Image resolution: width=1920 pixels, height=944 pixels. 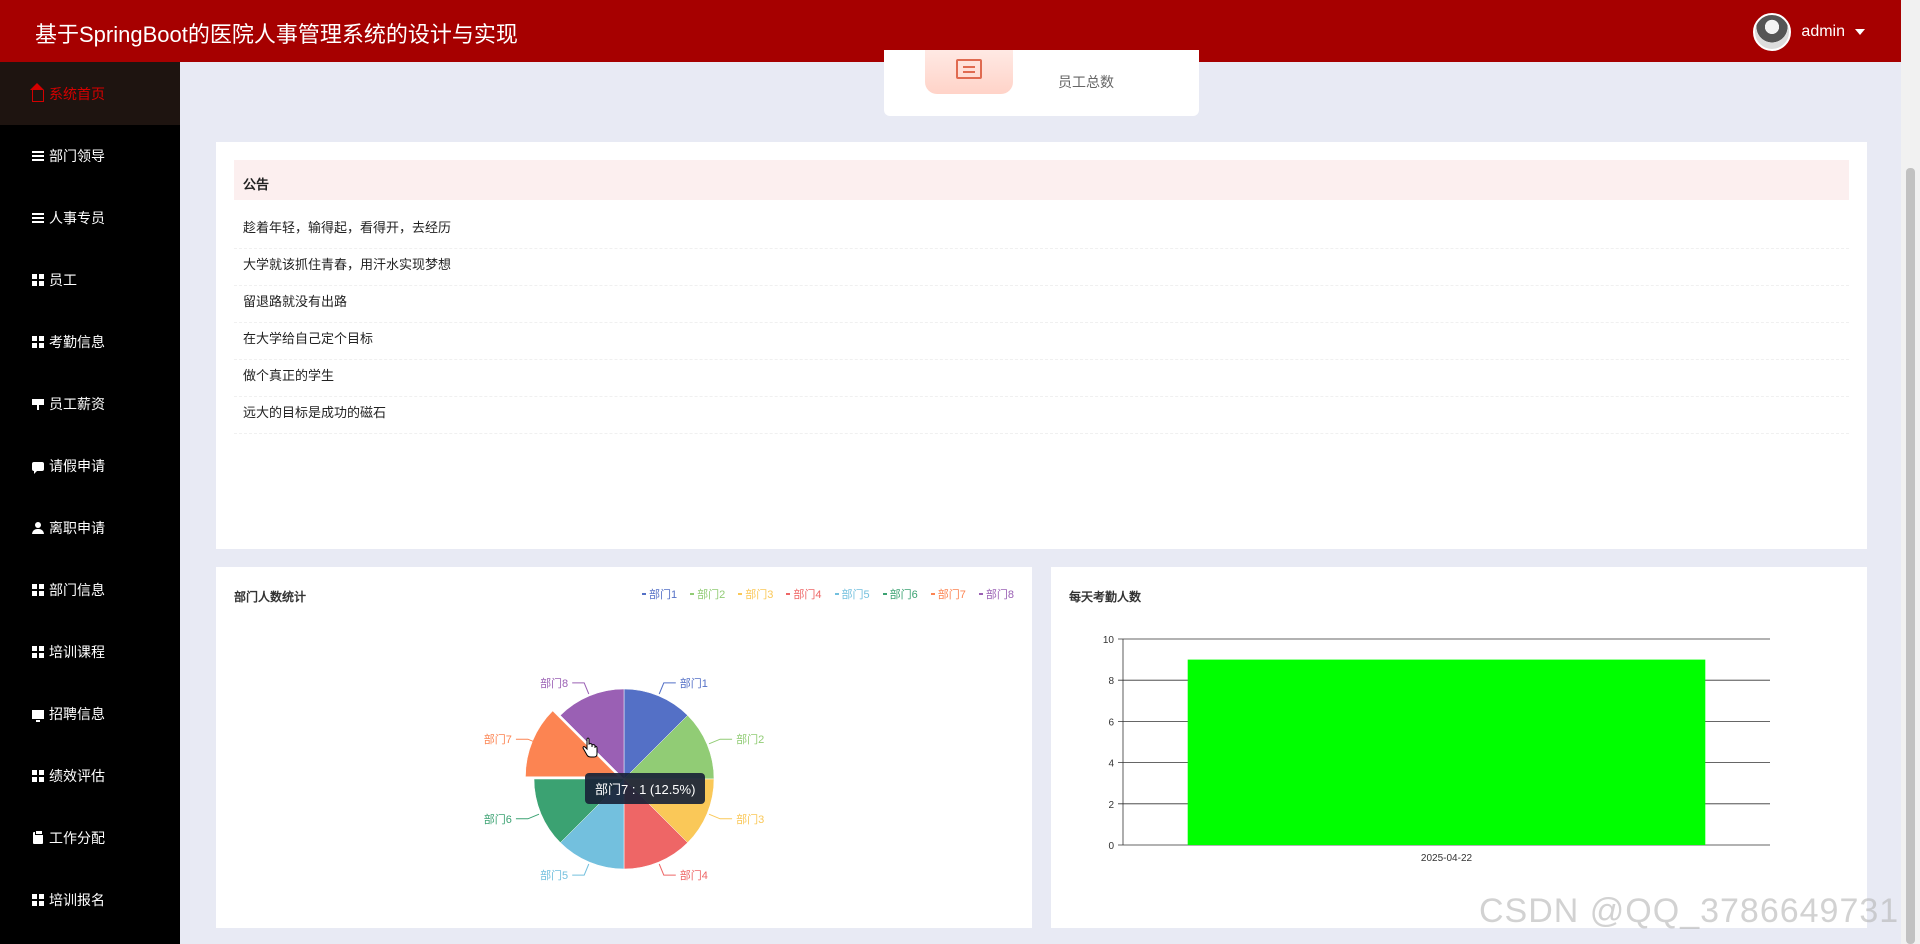 I want to click on sidebar-item-performance: 绩效评估, so click(x=90, y=776).